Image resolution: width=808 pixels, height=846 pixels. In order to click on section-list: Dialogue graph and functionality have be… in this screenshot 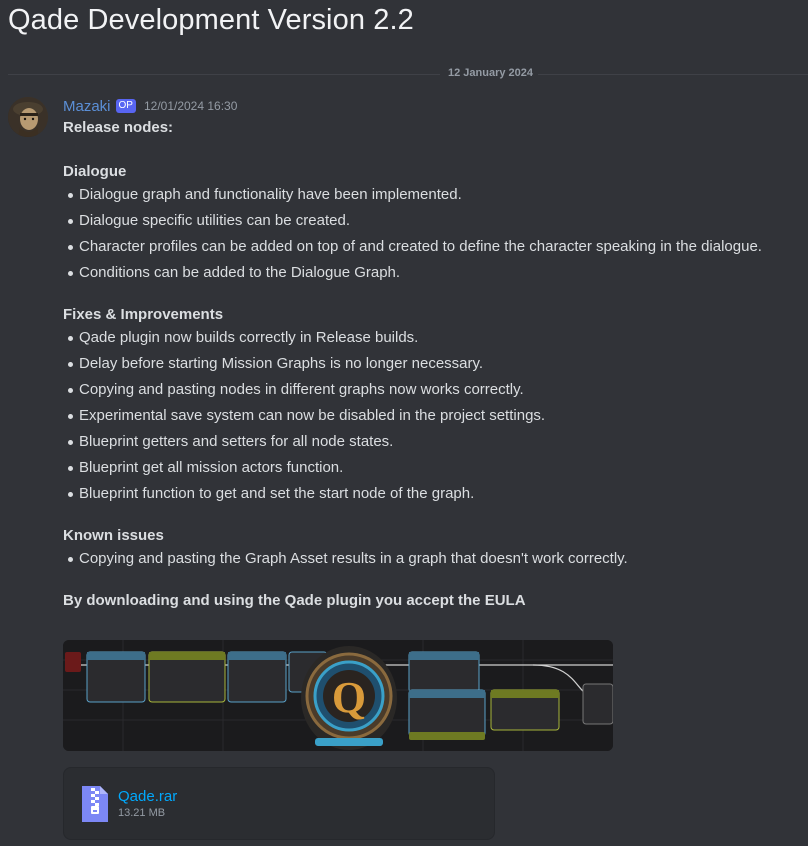, I will do `click(433, 234)`.